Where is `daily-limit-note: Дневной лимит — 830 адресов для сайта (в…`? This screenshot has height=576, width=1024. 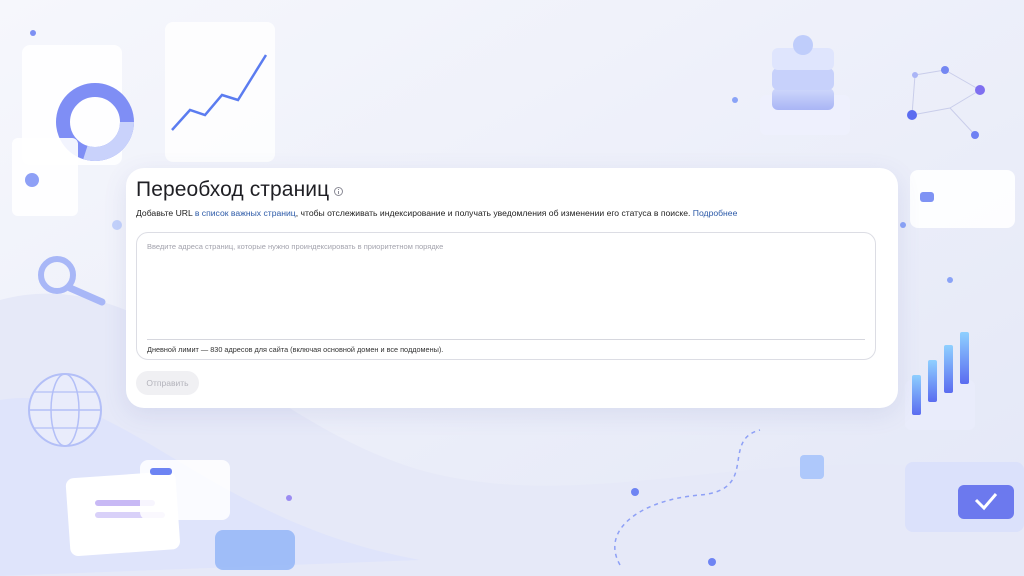 daily-limit-note: Дневной лимит — 830 адресов для сайта (в… is located at coordinates (295, 349).